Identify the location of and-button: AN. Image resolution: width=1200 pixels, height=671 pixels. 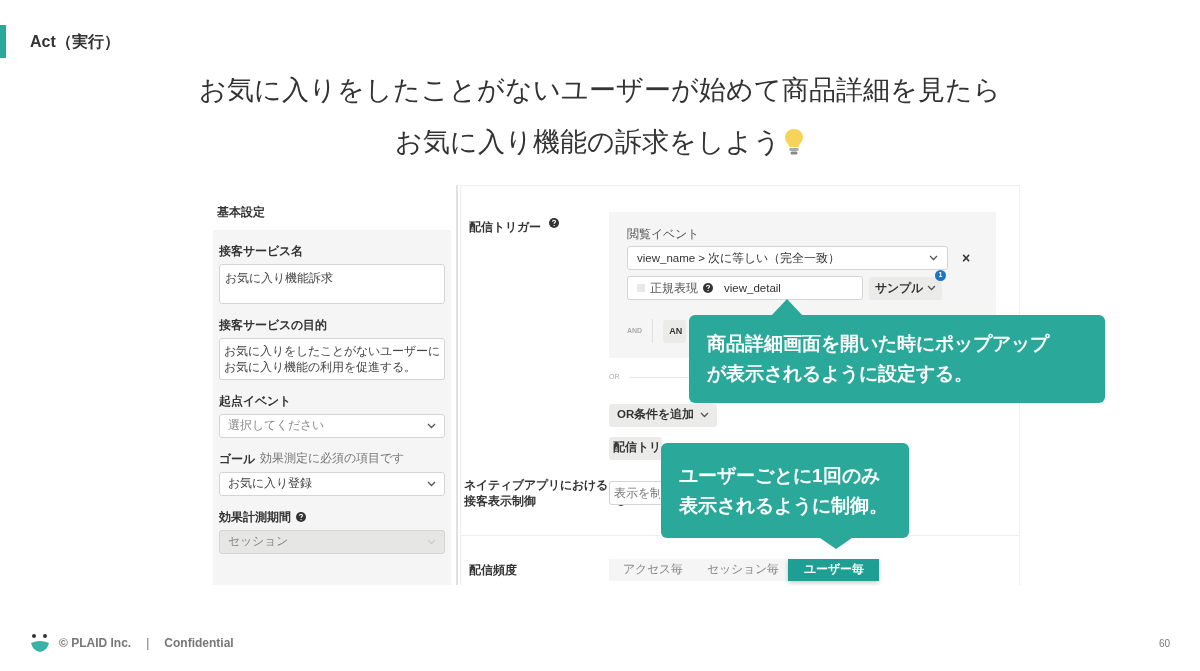
(675, 331).